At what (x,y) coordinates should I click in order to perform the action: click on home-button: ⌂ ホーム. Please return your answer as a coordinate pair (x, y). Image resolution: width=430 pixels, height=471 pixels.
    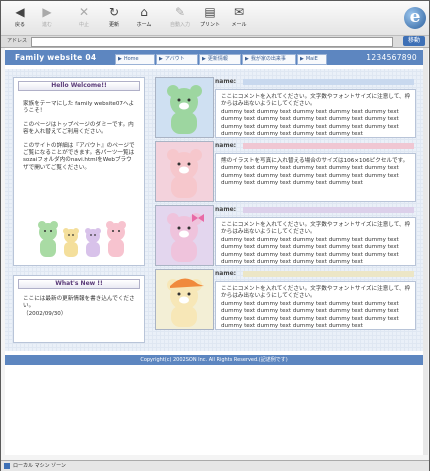
    Looking at the image, I should click on (144, 18).